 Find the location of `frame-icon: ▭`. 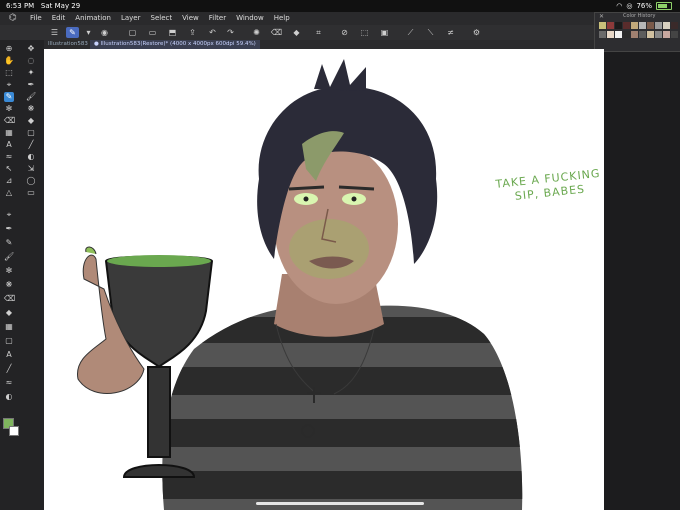

frame-icon: ▭ is located at coordinates (31, 193).